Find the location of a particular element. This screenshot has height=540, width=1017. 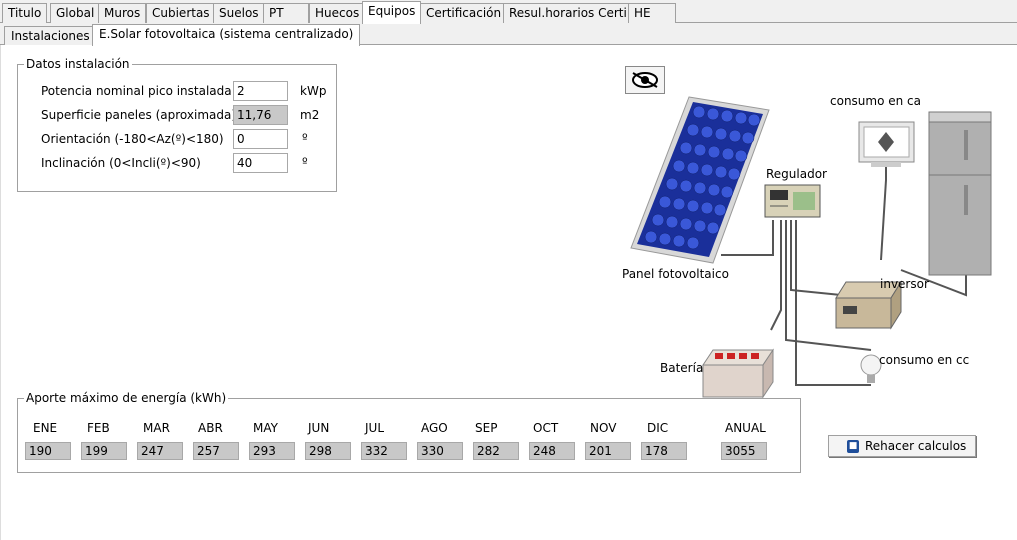

inclinacion-label: Inclinación (0<Incli(º)<90) is located at coordinates (121, 163).